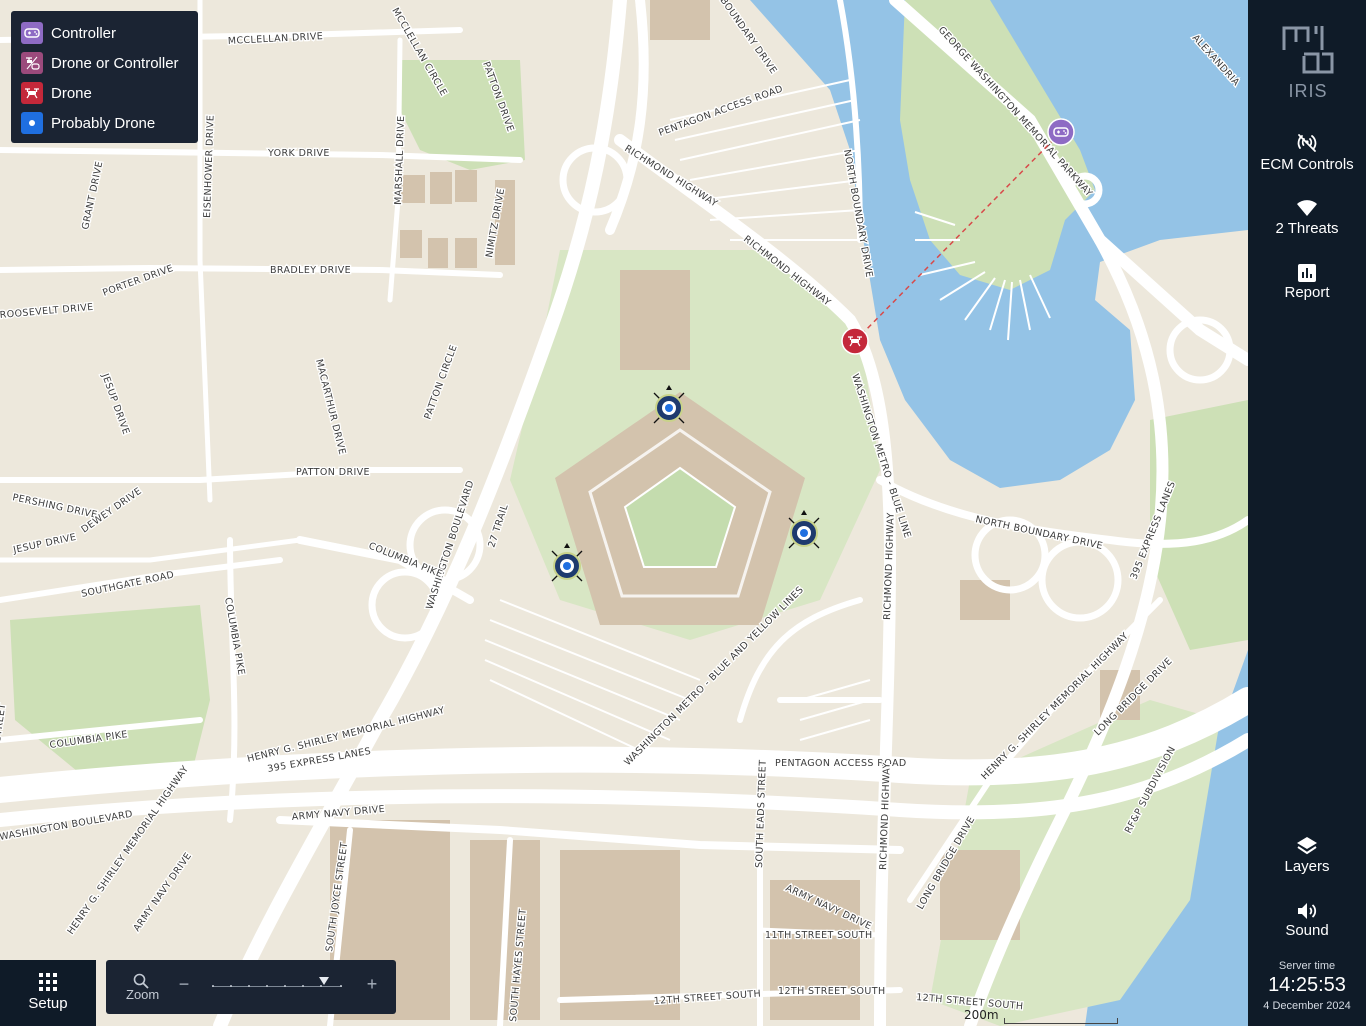  What do you see at coordinates (1307, 273) in the screenshot?
I see `bar-chart-icon` at bounding box center [1307, 273].